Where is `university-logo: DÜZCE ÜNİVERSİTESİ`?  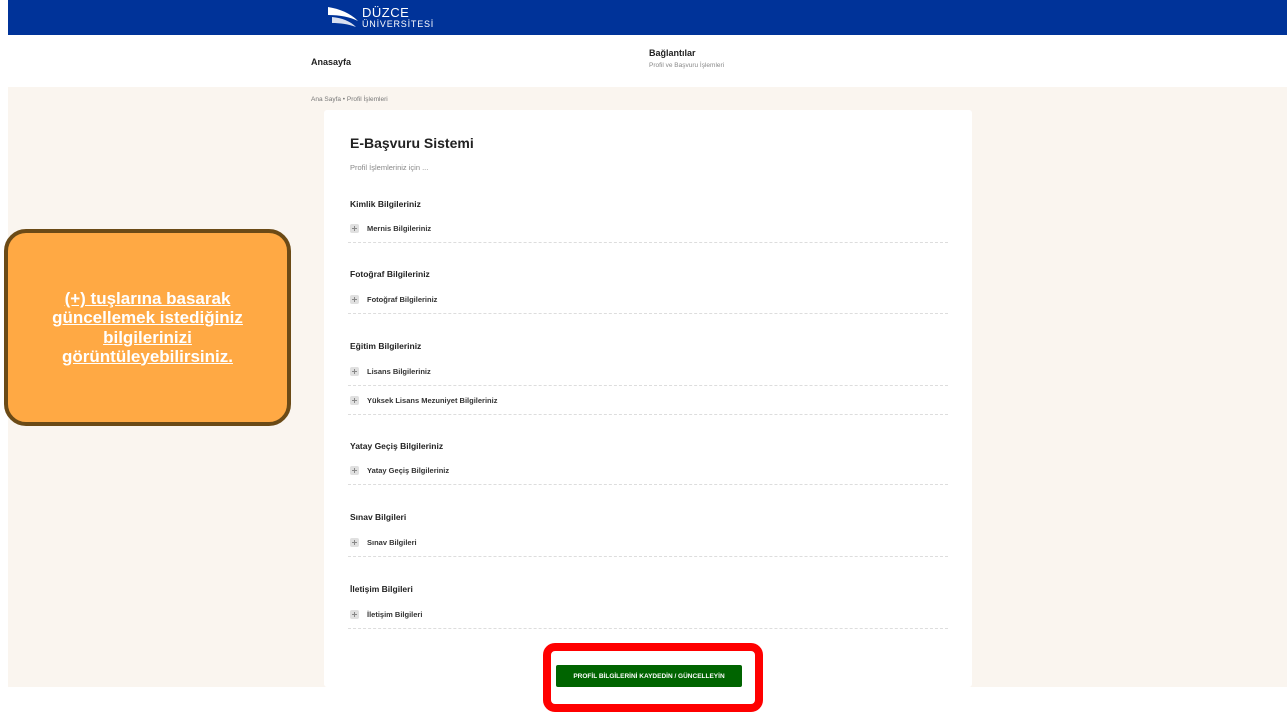 university-logo: DÜZCE ÜNİVERSİTESİ is located at coordinates (380, 17).